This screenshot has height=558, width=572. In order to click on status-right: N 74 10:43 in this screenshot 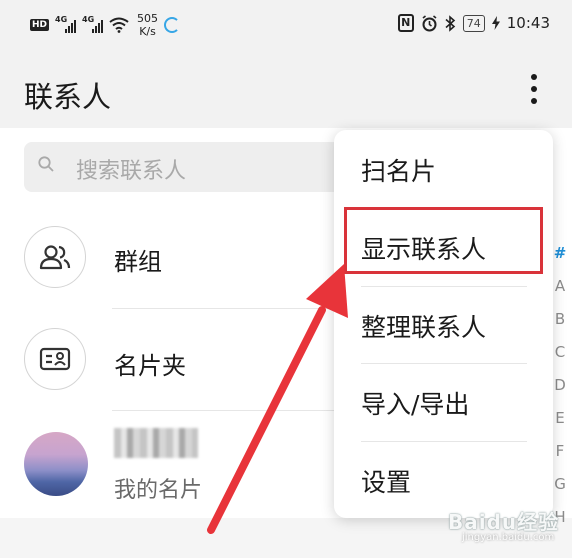, I will do `click(473, 23)`.